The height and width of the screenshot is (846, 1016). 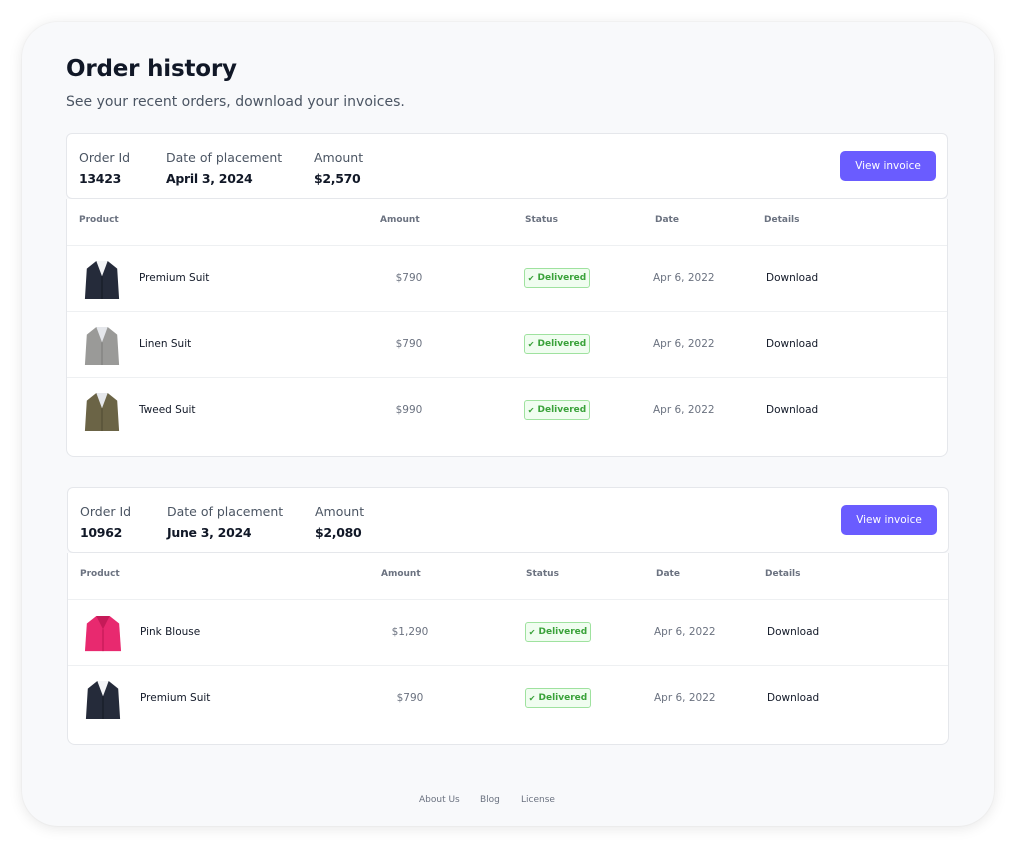 What do you see at coordinates (224, 168) in the screenshot?
I see `order-date-group: Date of placement April 3, 2024` at bounding box center [224, 168].